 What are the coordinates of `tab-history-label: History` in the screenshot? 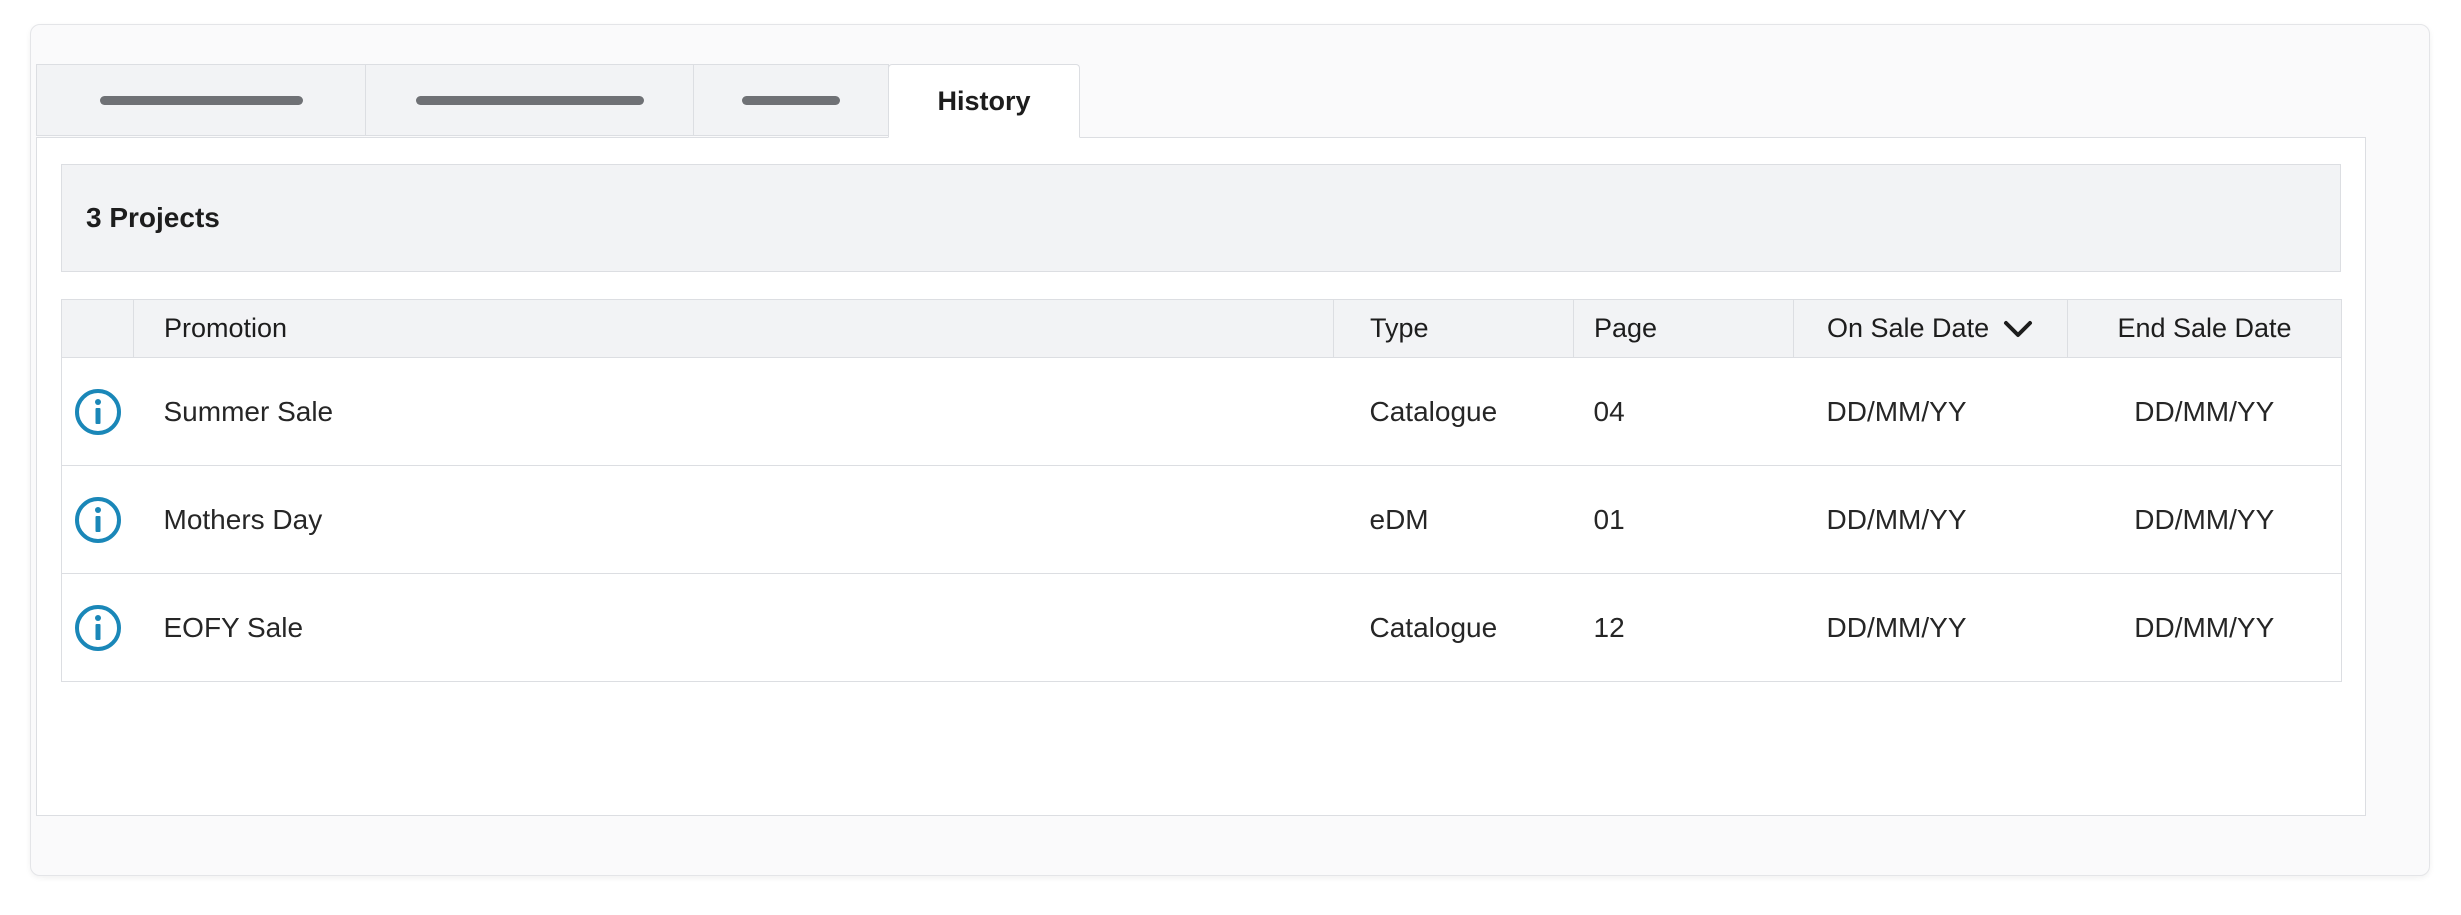 It's located at (984, 100).